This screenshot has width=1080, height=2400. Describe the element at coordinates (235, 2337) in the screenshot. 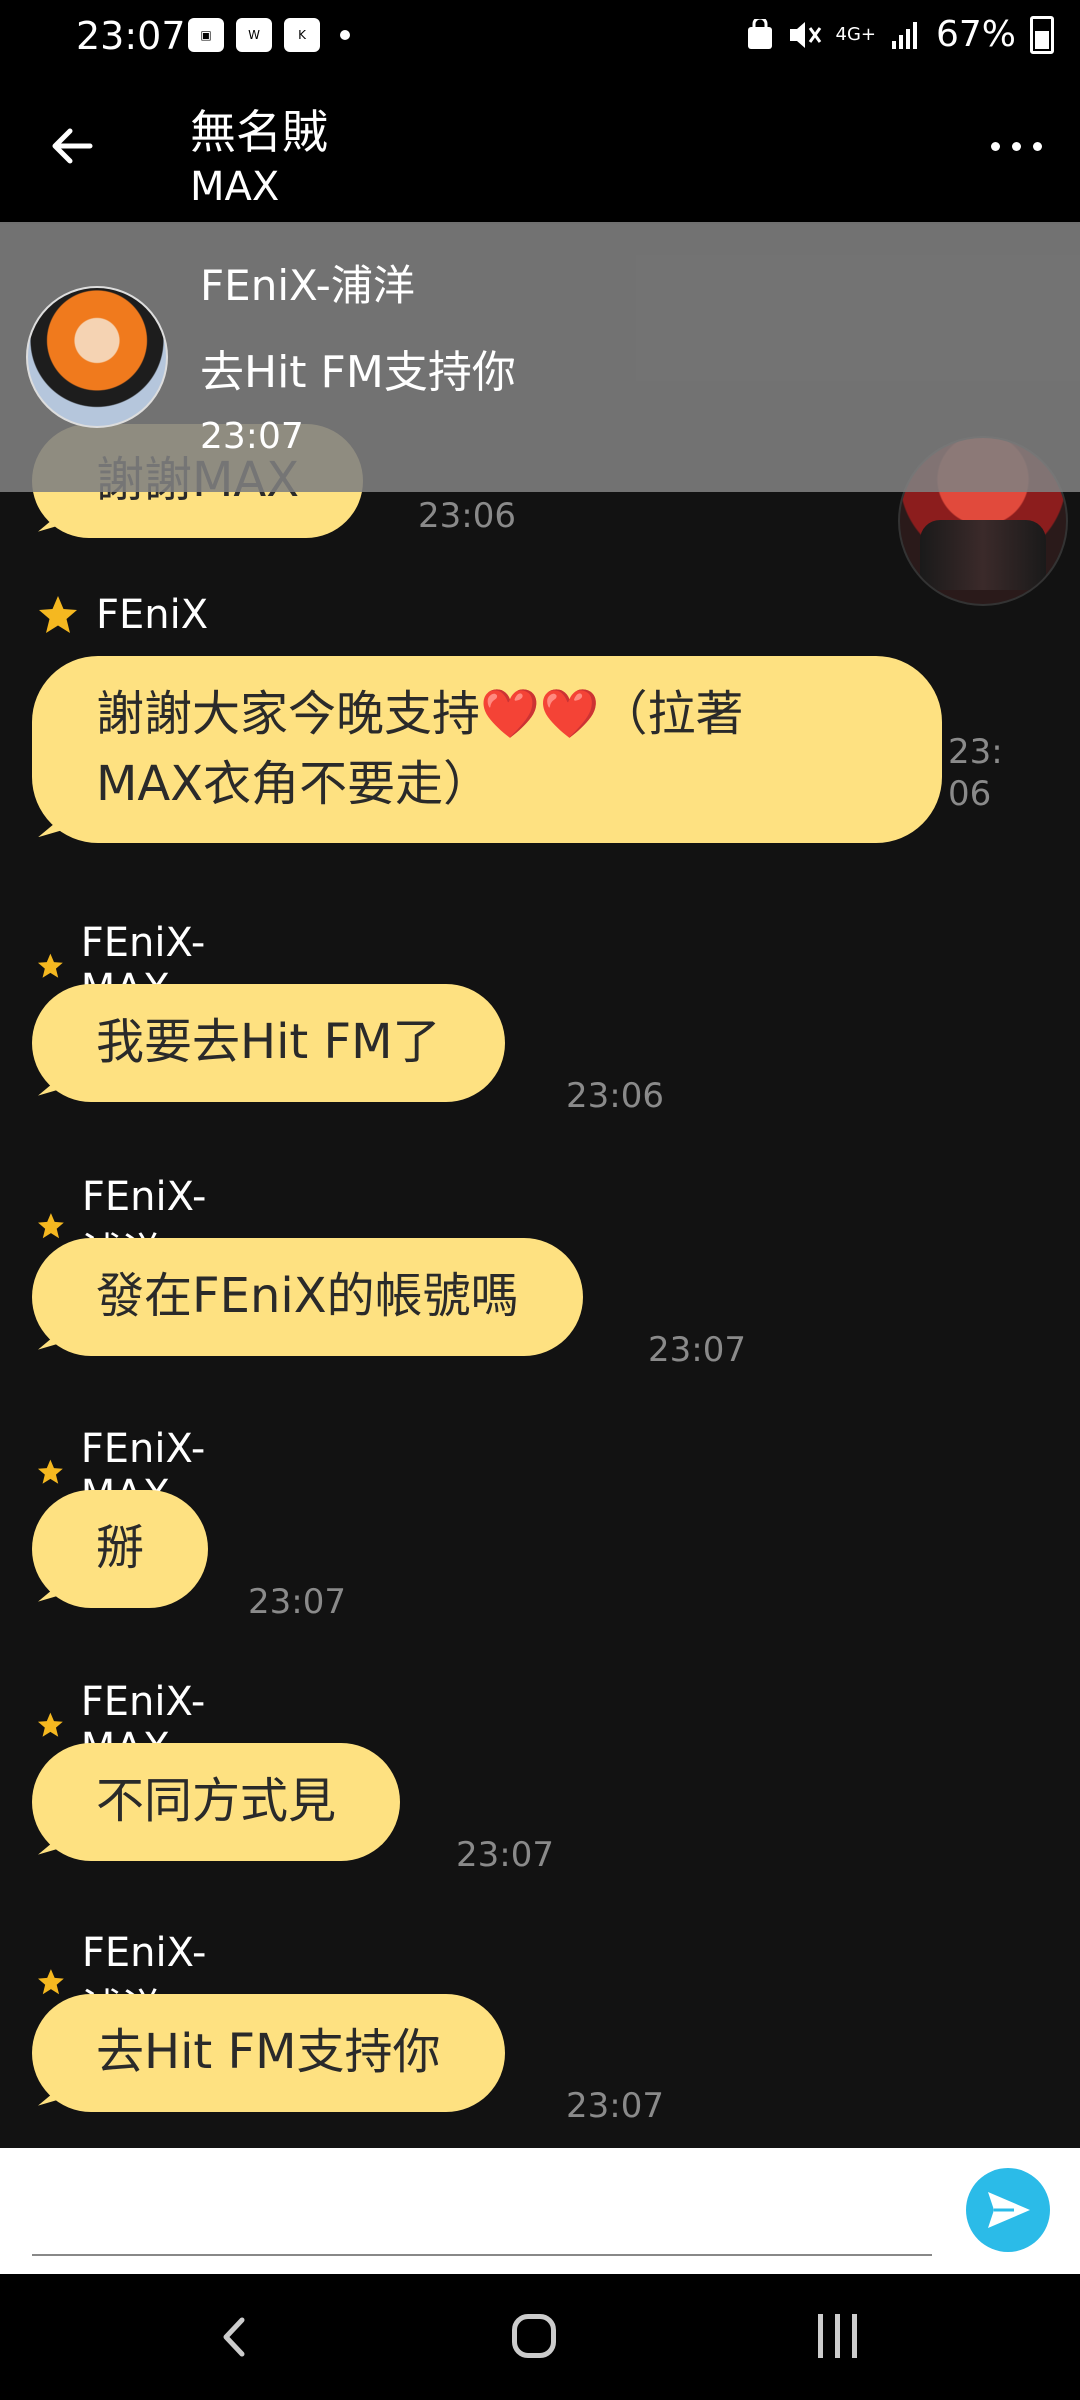

I see `nav-back-icon` at that location.